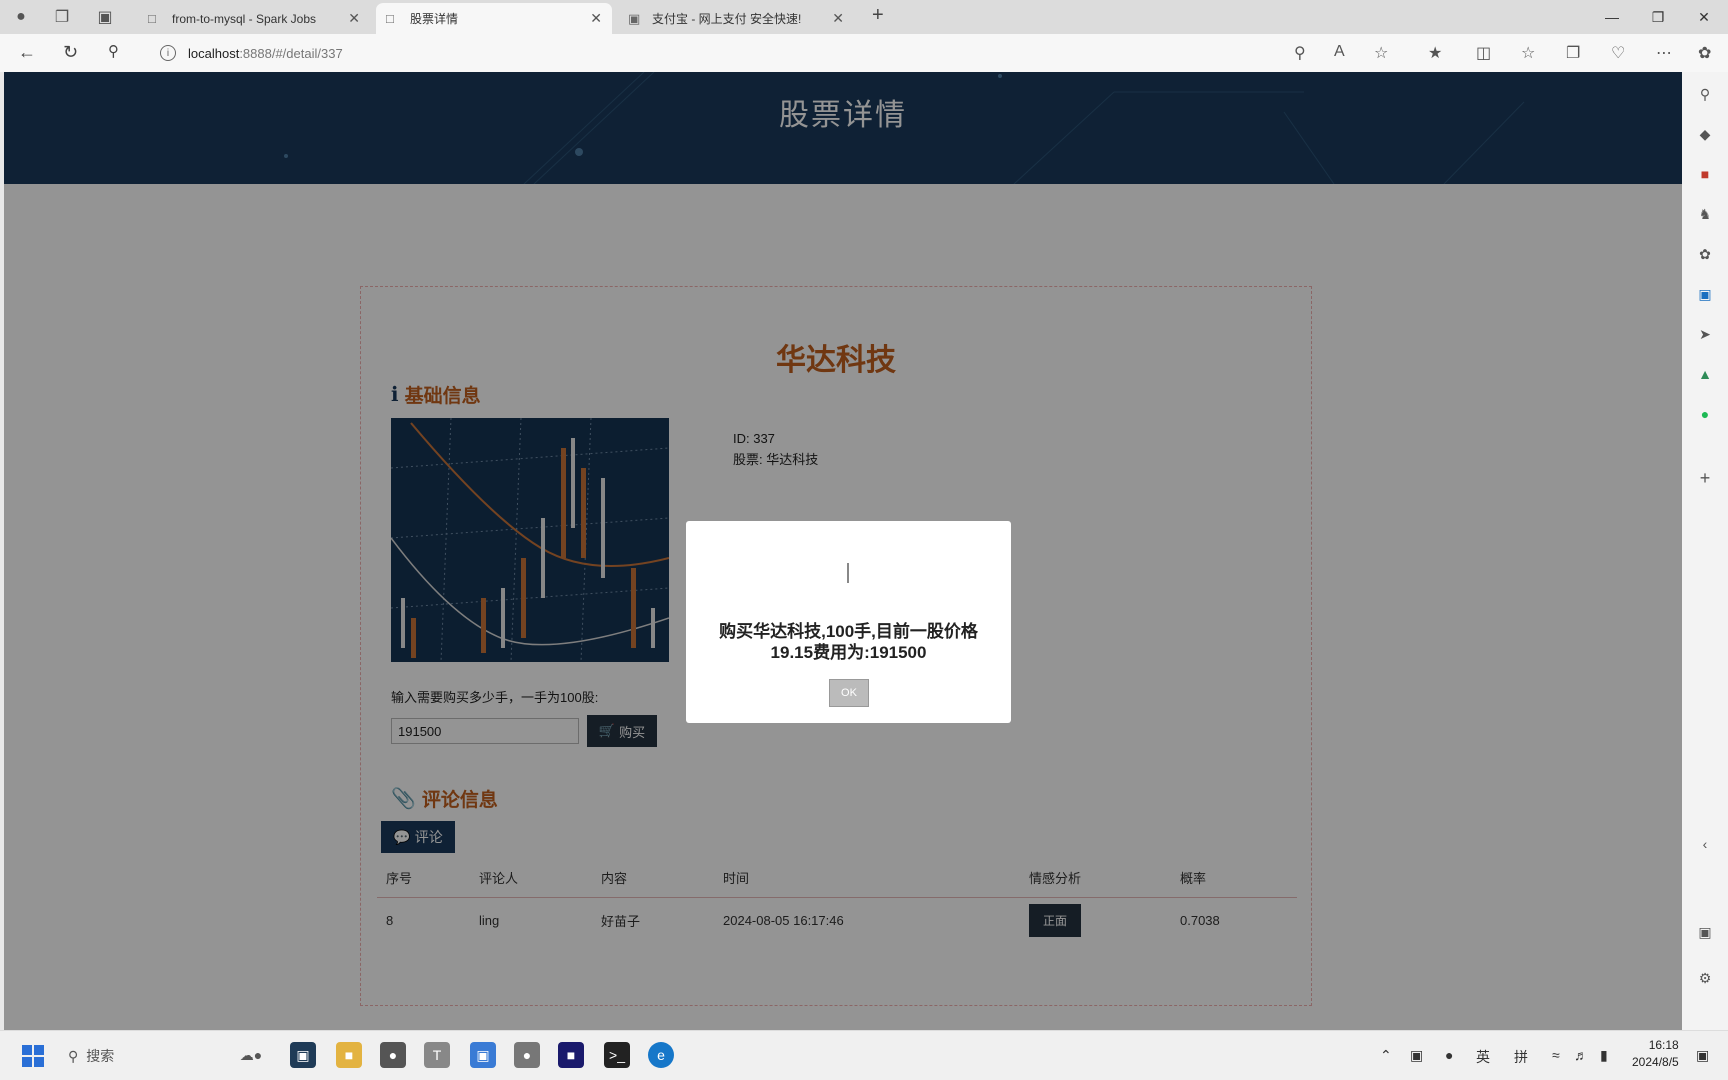  Describe the element at coordinates (1705, 979) in the screenshot. I see `gear-icon: ⚙` at that location.